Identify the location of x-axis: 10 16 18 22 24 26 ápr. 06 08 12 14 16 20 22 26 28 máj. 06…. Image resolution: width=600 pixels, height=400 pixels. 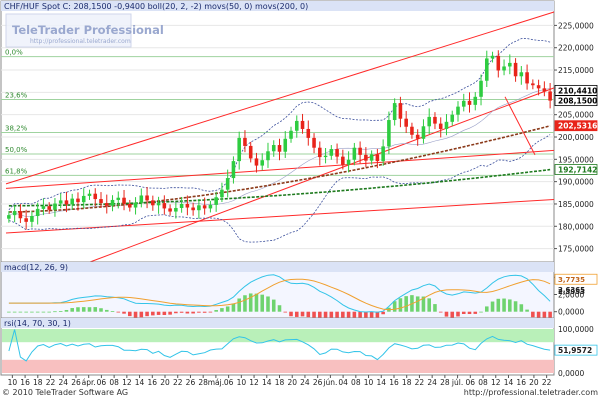
(277, 380).